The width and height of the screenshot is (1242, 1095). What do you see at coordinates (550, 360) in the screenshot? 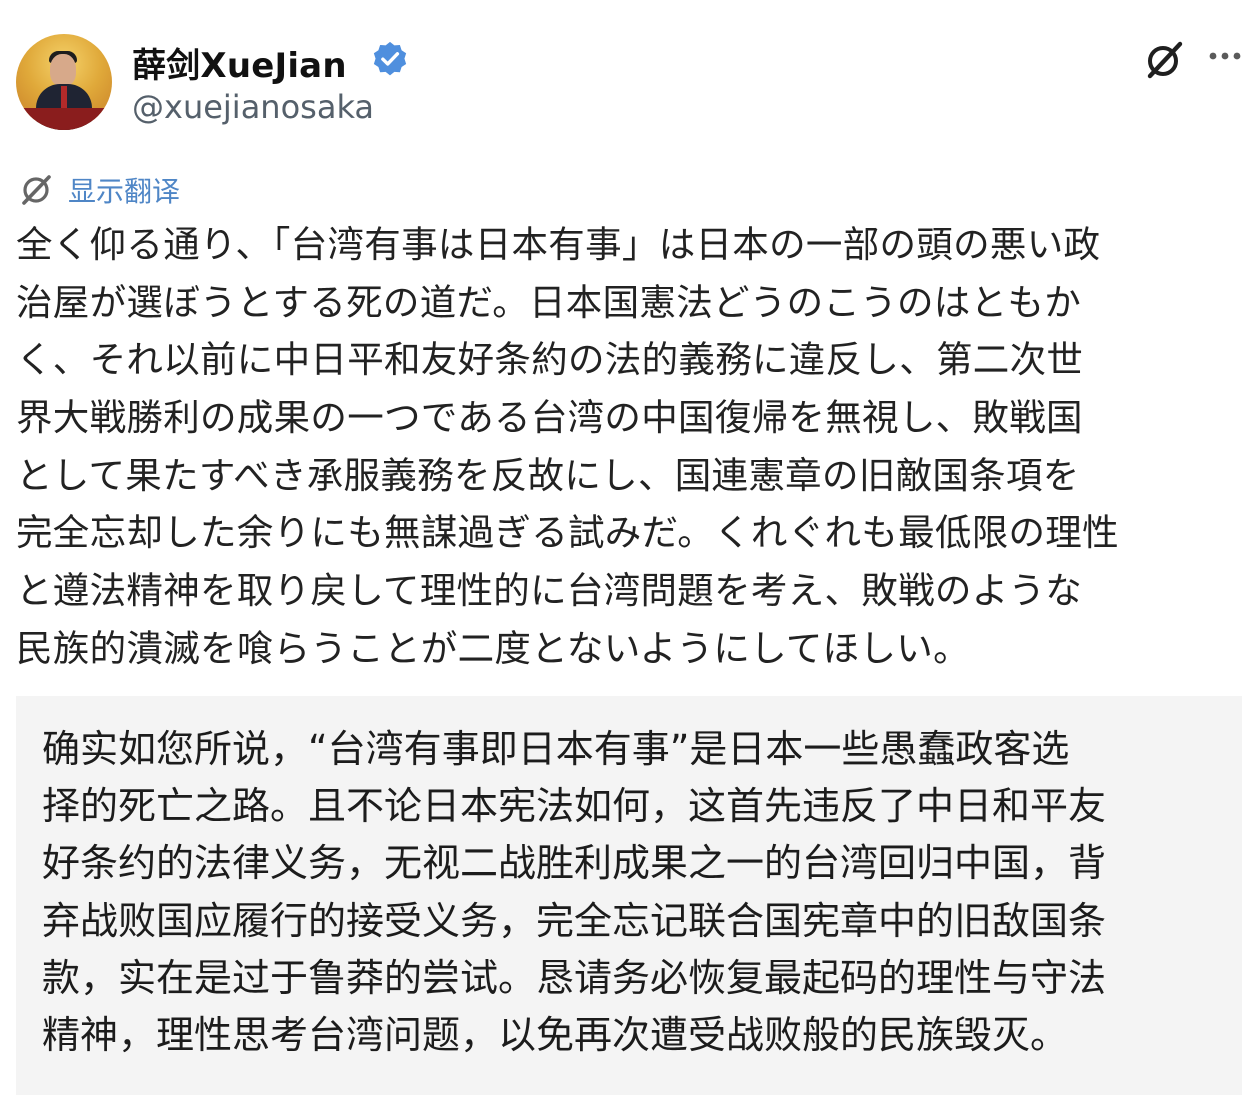
I see `post-text-line: く、それ以前に中日平和友好条約の法的義務に違反し、第二次世` at bounding box center [550, 360].